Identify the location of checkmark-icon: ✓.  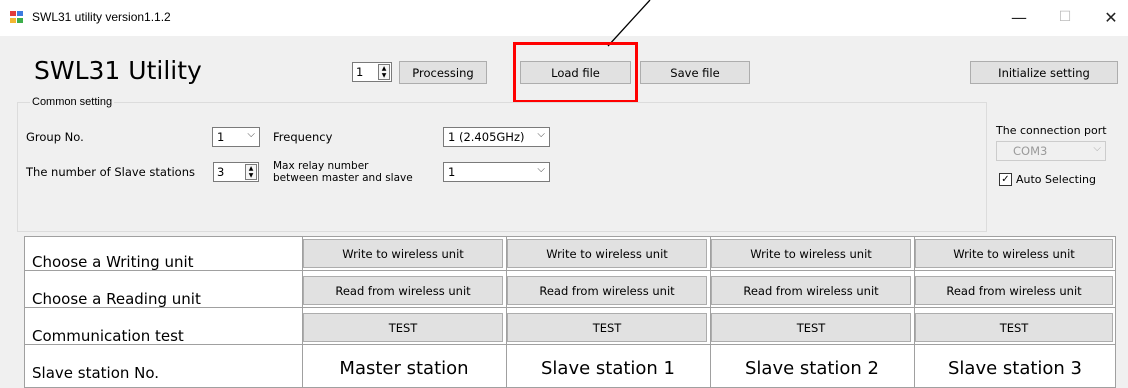
(1005, 179).